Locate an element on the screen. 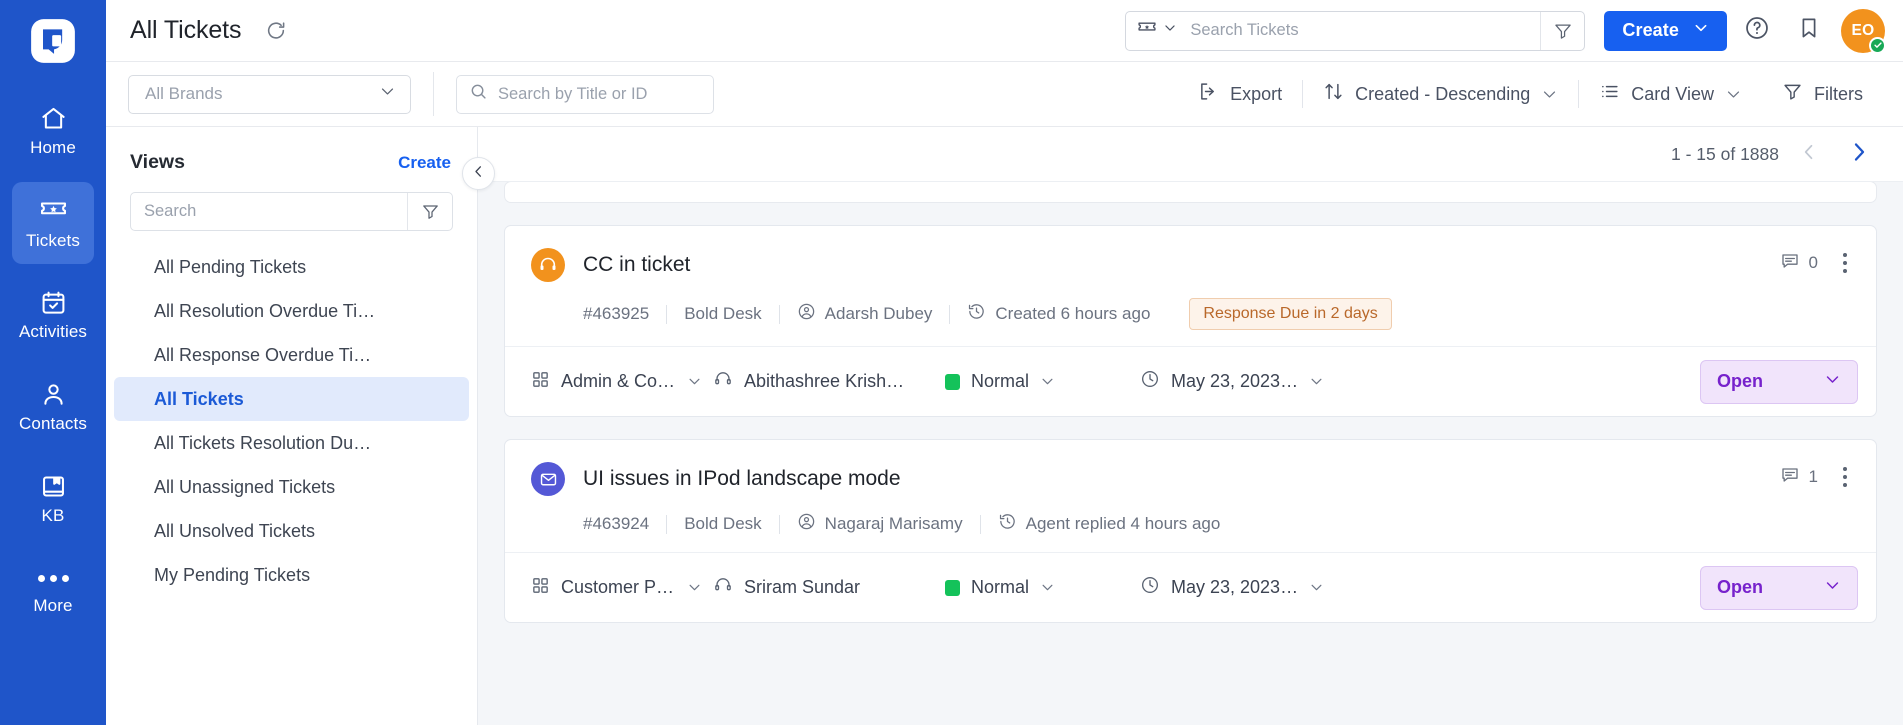  view-mode-label: Card View is located at coordinates (1672, 93).